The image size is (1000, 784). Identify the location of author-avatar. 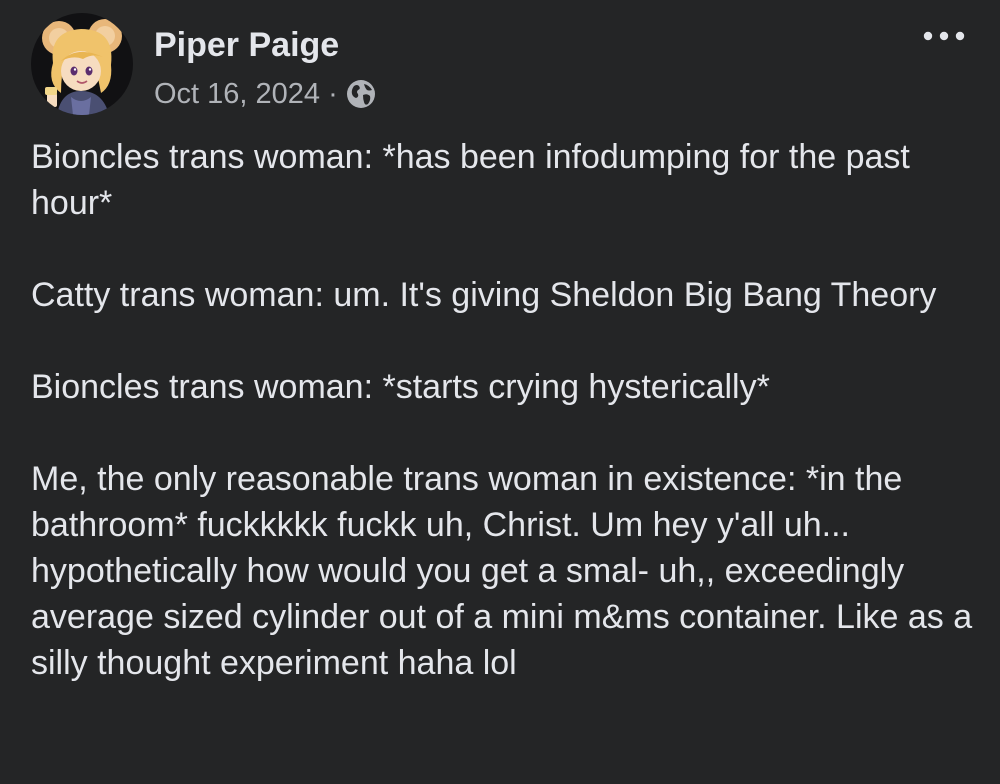
(82, 64).